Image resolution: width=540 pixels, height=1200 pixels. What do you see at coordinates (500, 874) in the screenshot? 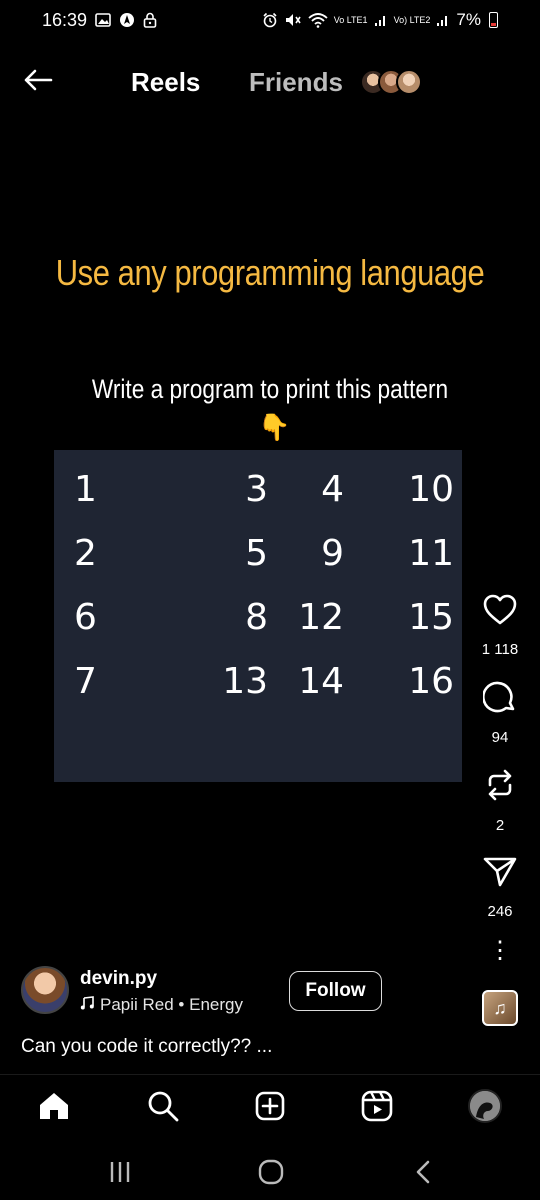
I see `send-icon` at bounding box center [500, 874].